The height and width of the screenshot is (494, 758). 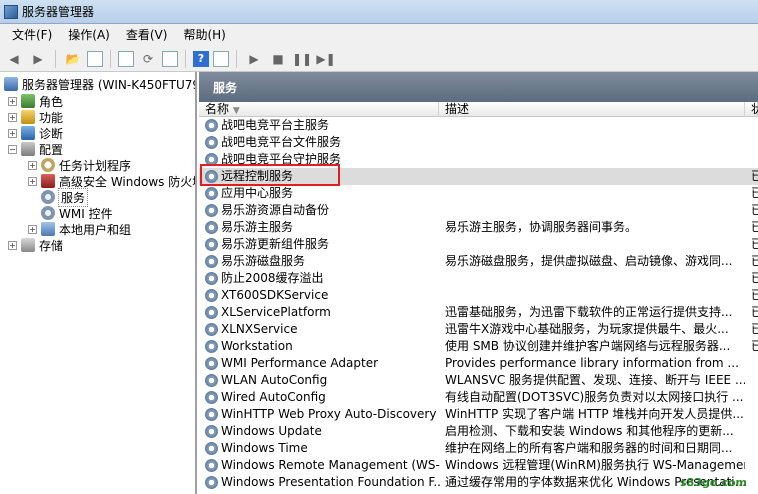 What do you see at coordinates (281, 142) in the screenshot?
I see `service-name-text: 战吧电竞平台文件服务` at bounding box center [281, 142].